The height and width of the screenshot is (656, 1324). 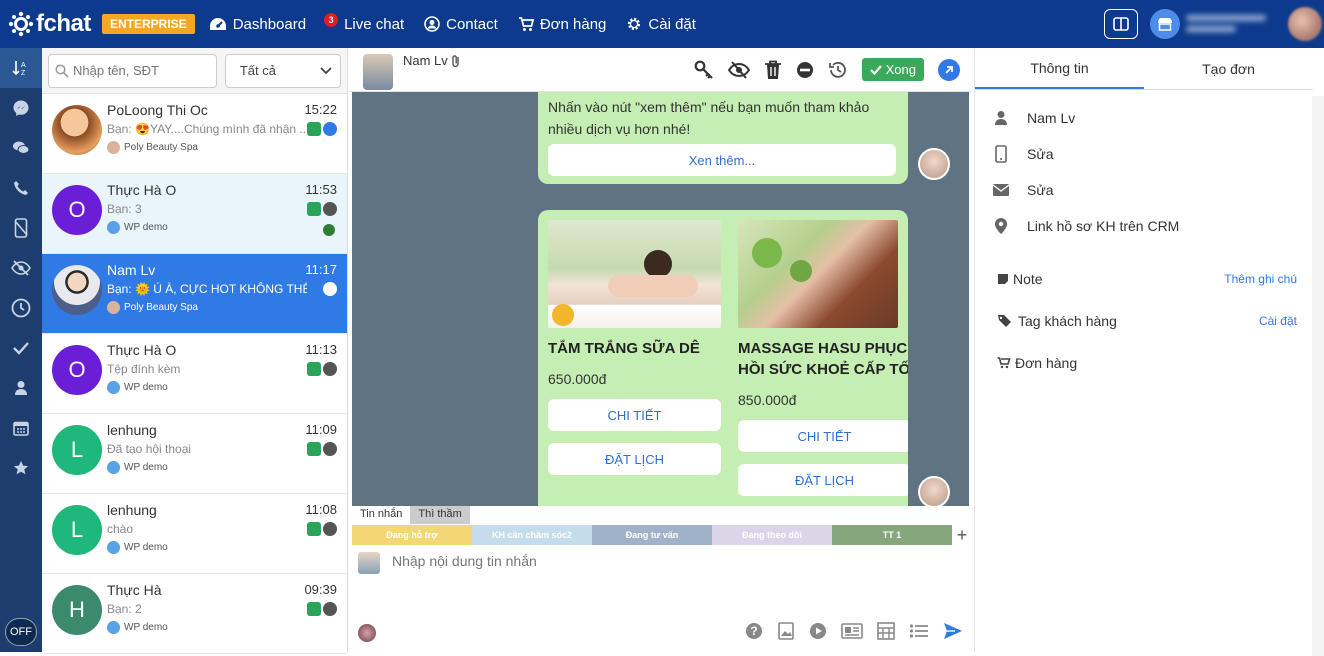 What do you see at coordinates (257, 24) in the screenshot?
I see `nav-dashboard: Dashboard` at bounding box center [257, 24].